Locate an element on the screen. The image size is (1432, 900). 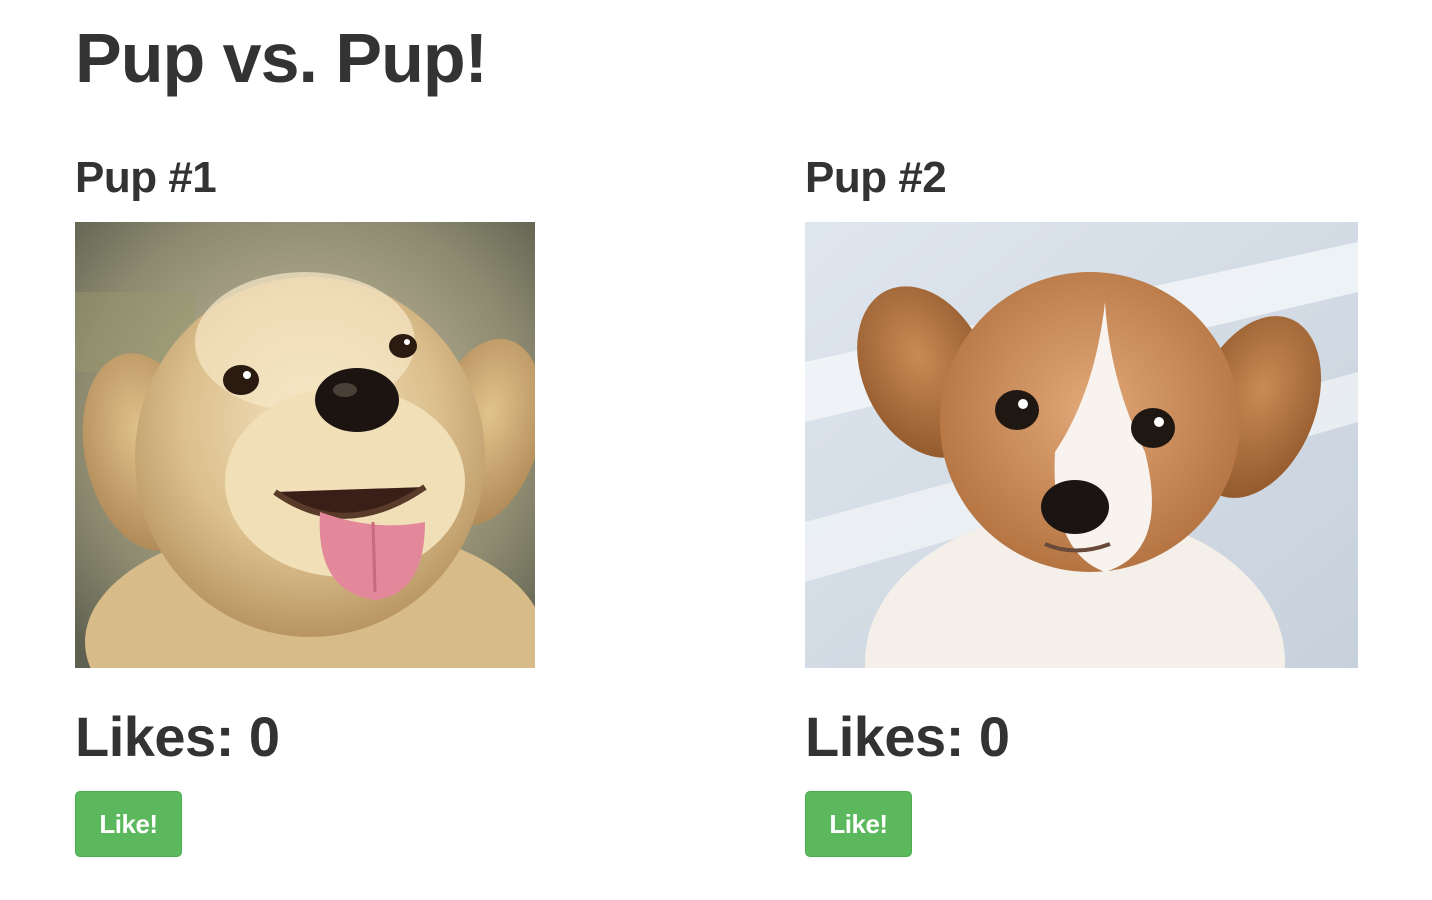
pup-name: Pup #2 is located at coordinates (876, 177).